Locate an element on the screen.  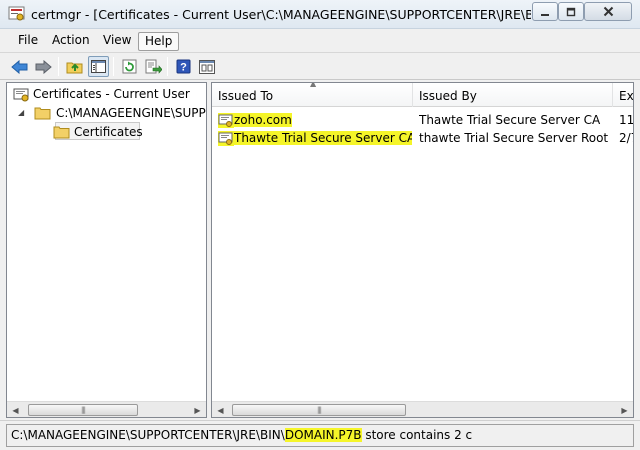
close-icon is located at coordinates (608, 11).